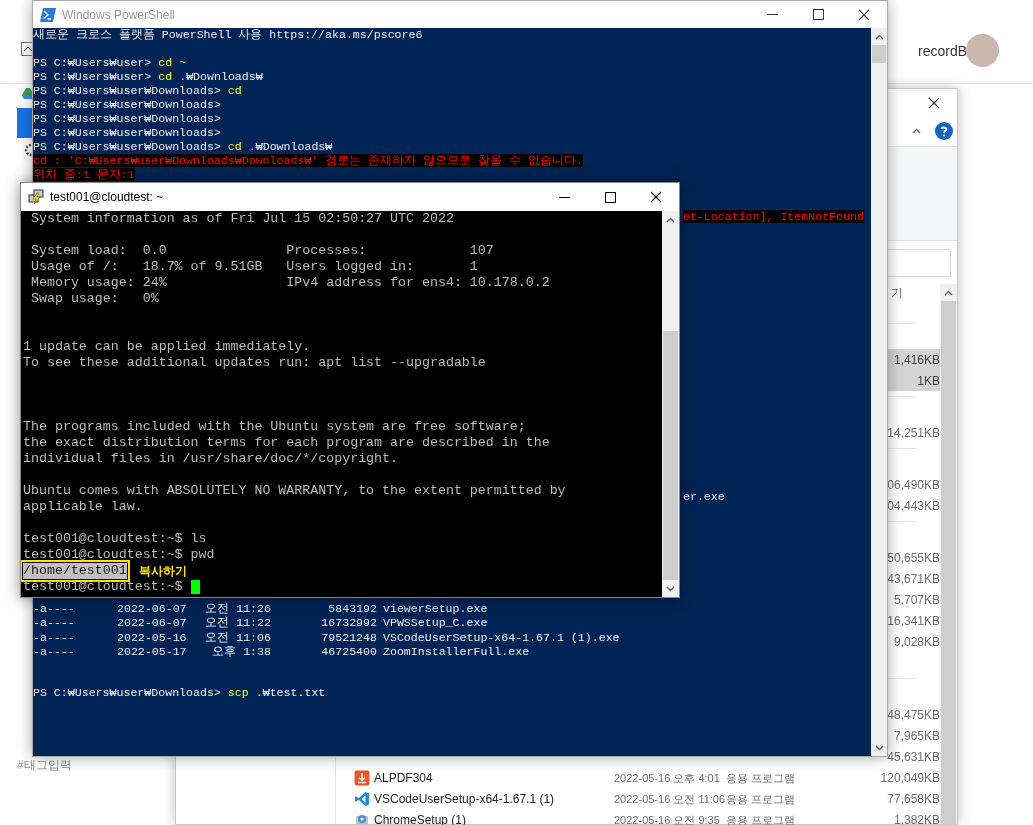 The height and width of the screenshot is (825, 1033). I want to click on terminal-text: System load: 0.0 Processes: 107, so click(261, 250).